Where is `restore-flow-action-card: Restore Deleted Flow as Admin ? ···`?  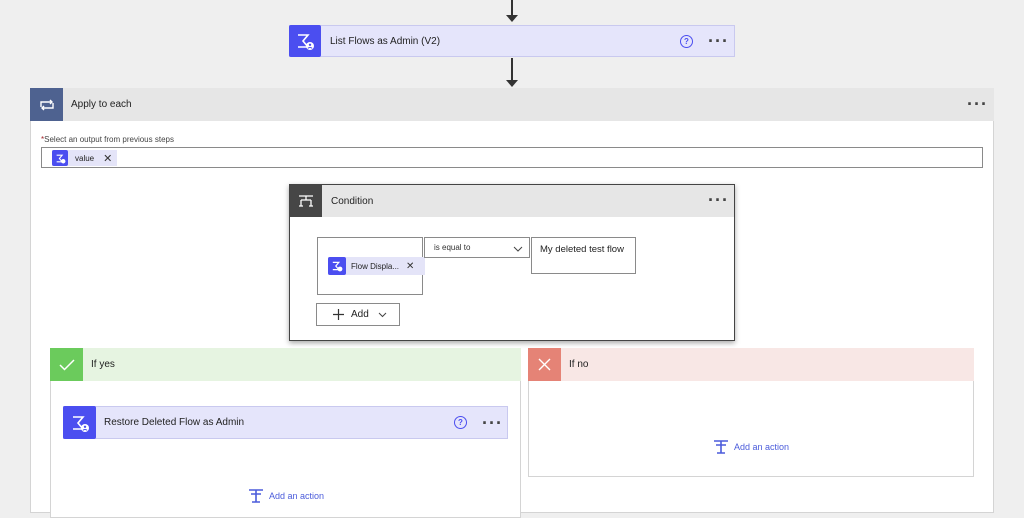
restore-flow-action-card: Restore Deleted Flow as Admin ? ··· is located at coordinates (285, 422).